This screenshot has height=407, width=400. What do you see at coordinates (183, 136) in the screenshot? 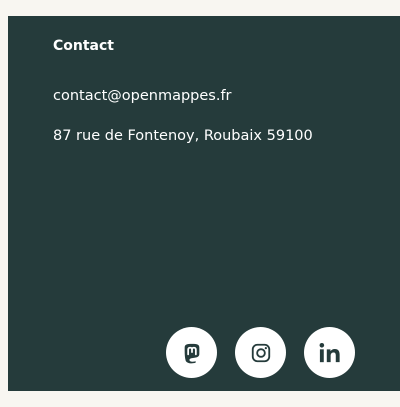
I see `contact-address: 87 rue de Fontenoy, Roubaix 59100` at bounding box center [183, 136].